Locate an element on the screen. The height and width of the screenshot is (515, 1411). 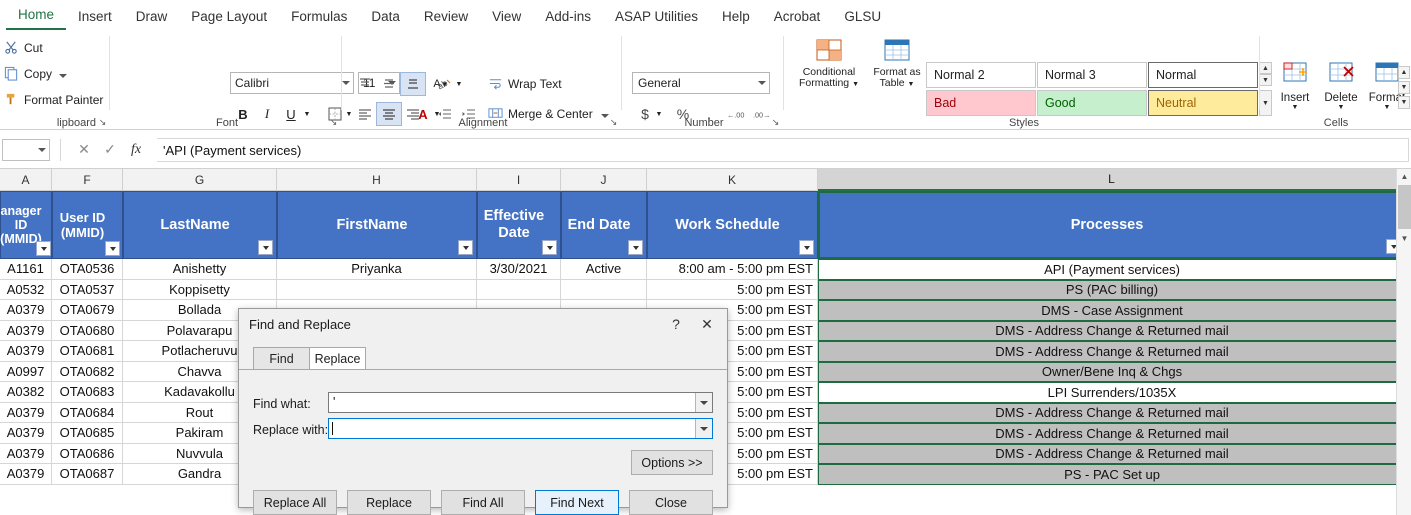
font-name-combo: Calibri is located at coordinates (292, 83).